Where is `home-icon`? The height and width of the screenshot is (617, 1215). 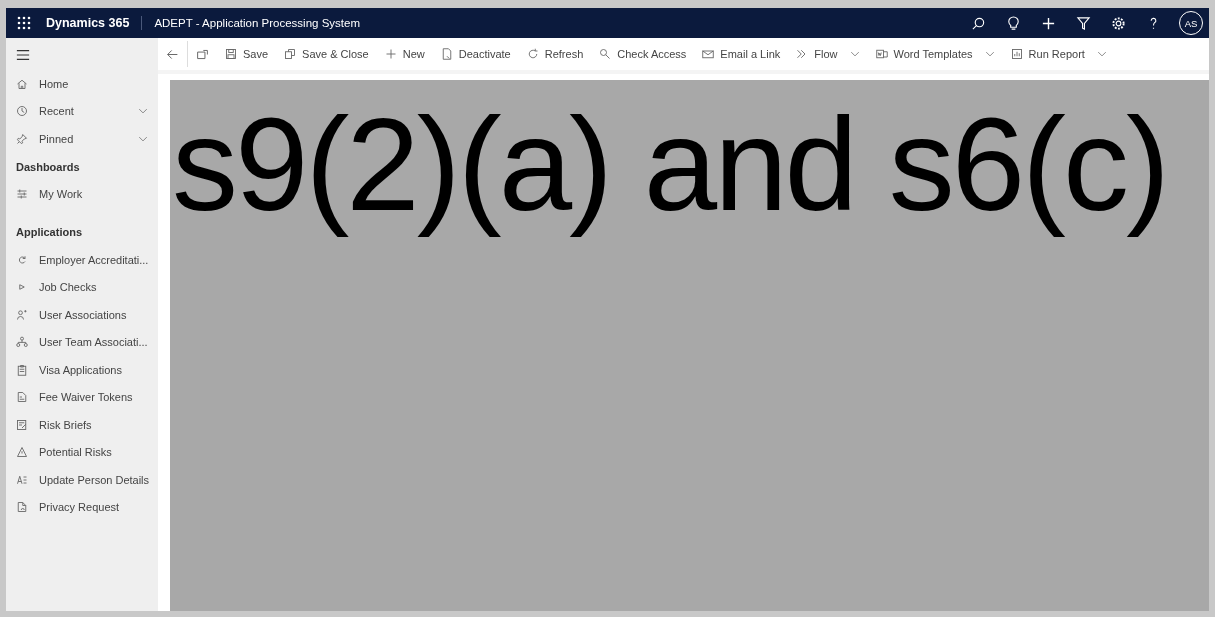
home-icon is located at coordinates (22, 83).